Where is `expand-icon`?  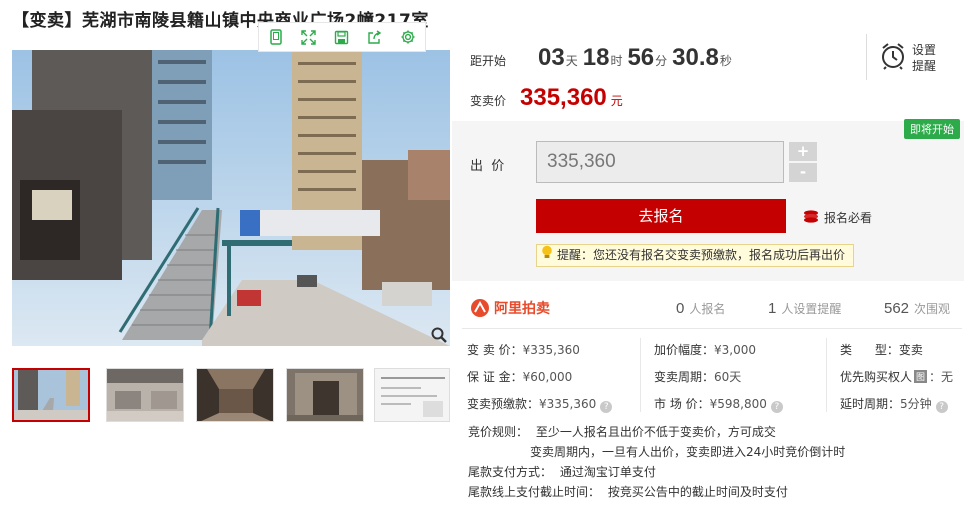
expand-icon is located at coordinates (308, 37).